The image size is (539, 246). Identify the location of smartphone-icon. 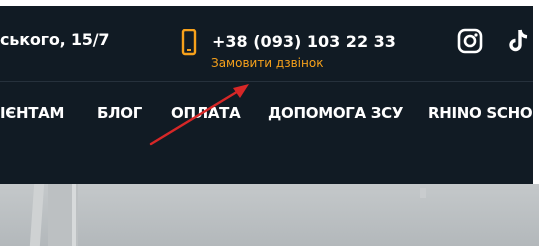
(189, 42).